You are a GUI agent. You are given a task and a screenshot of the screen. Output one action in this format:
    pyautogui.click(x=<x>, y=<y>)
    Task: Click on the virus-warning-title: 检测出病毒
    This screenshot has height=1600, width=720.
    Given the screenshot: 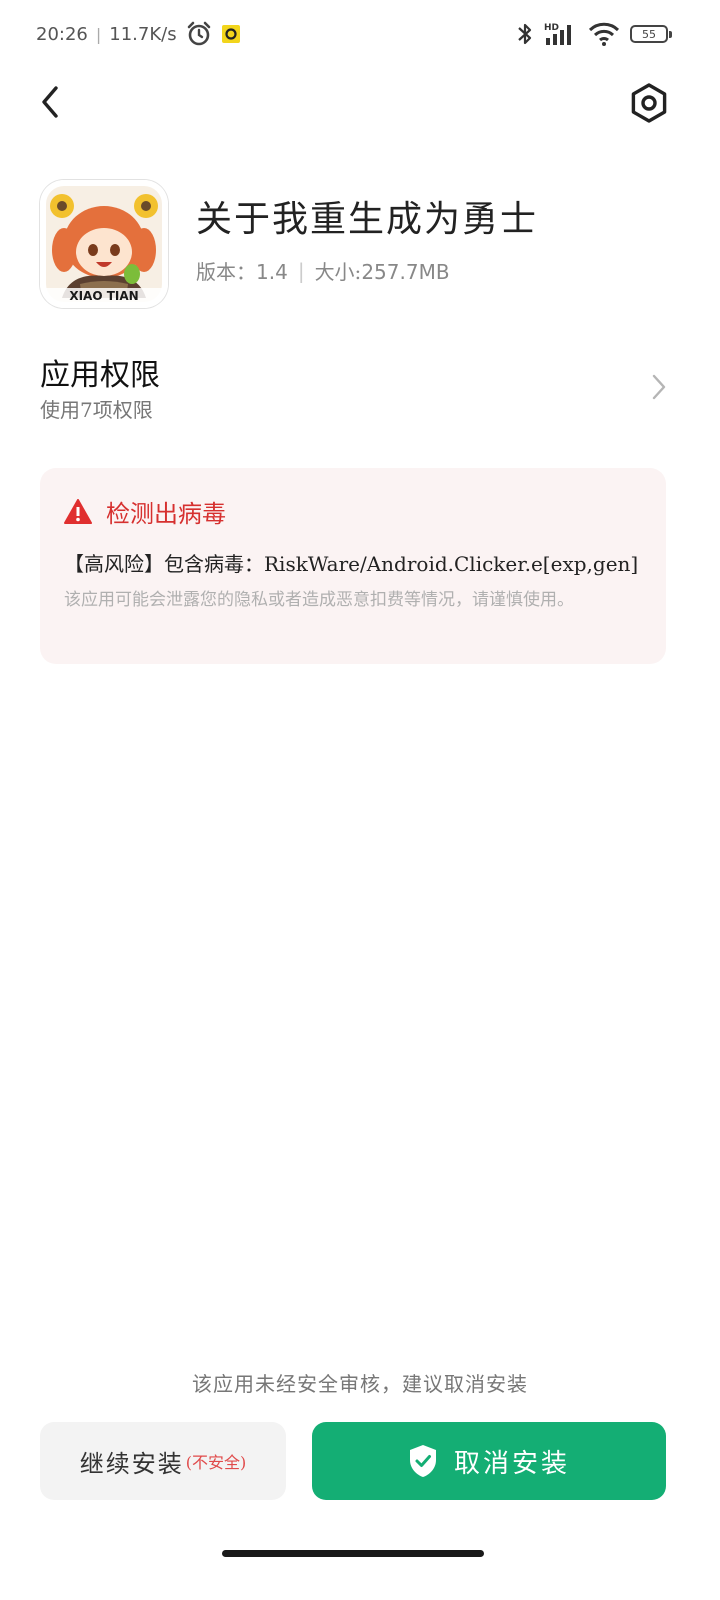 What is the action you would take?
    pyautogui.click(x=166, y=514)
    